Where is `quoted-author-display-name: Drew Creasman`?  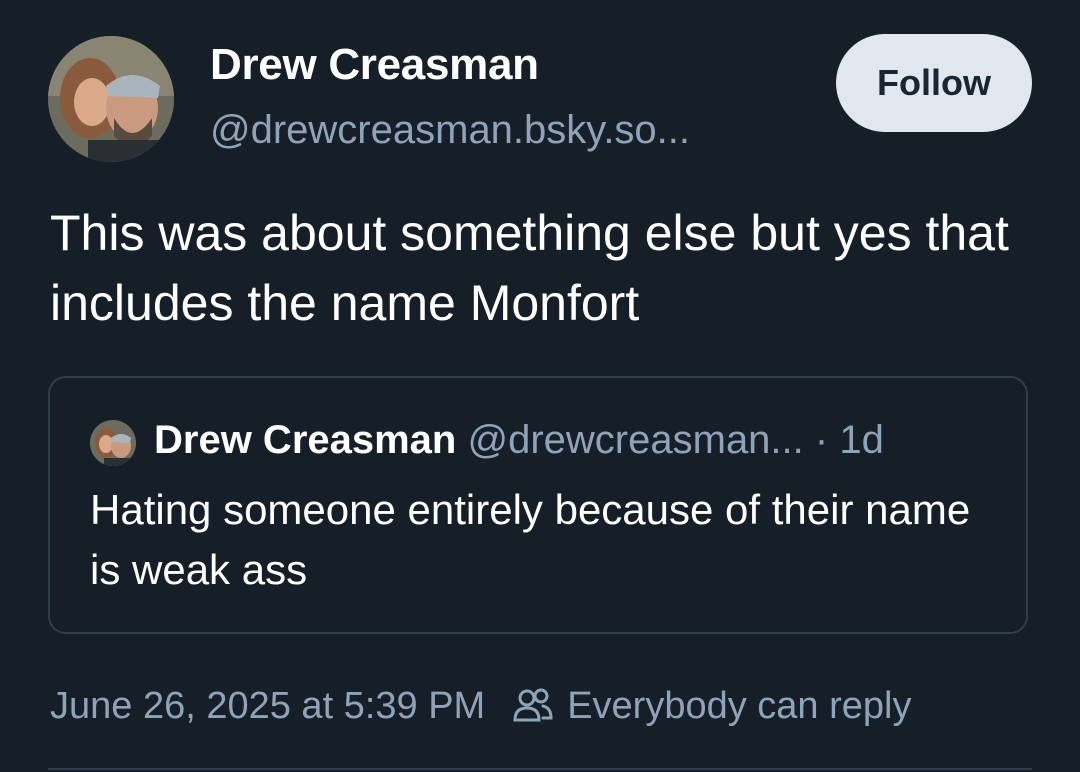 quoted-author-display-name: Drew Creasman is located at coordinates (305, 440).